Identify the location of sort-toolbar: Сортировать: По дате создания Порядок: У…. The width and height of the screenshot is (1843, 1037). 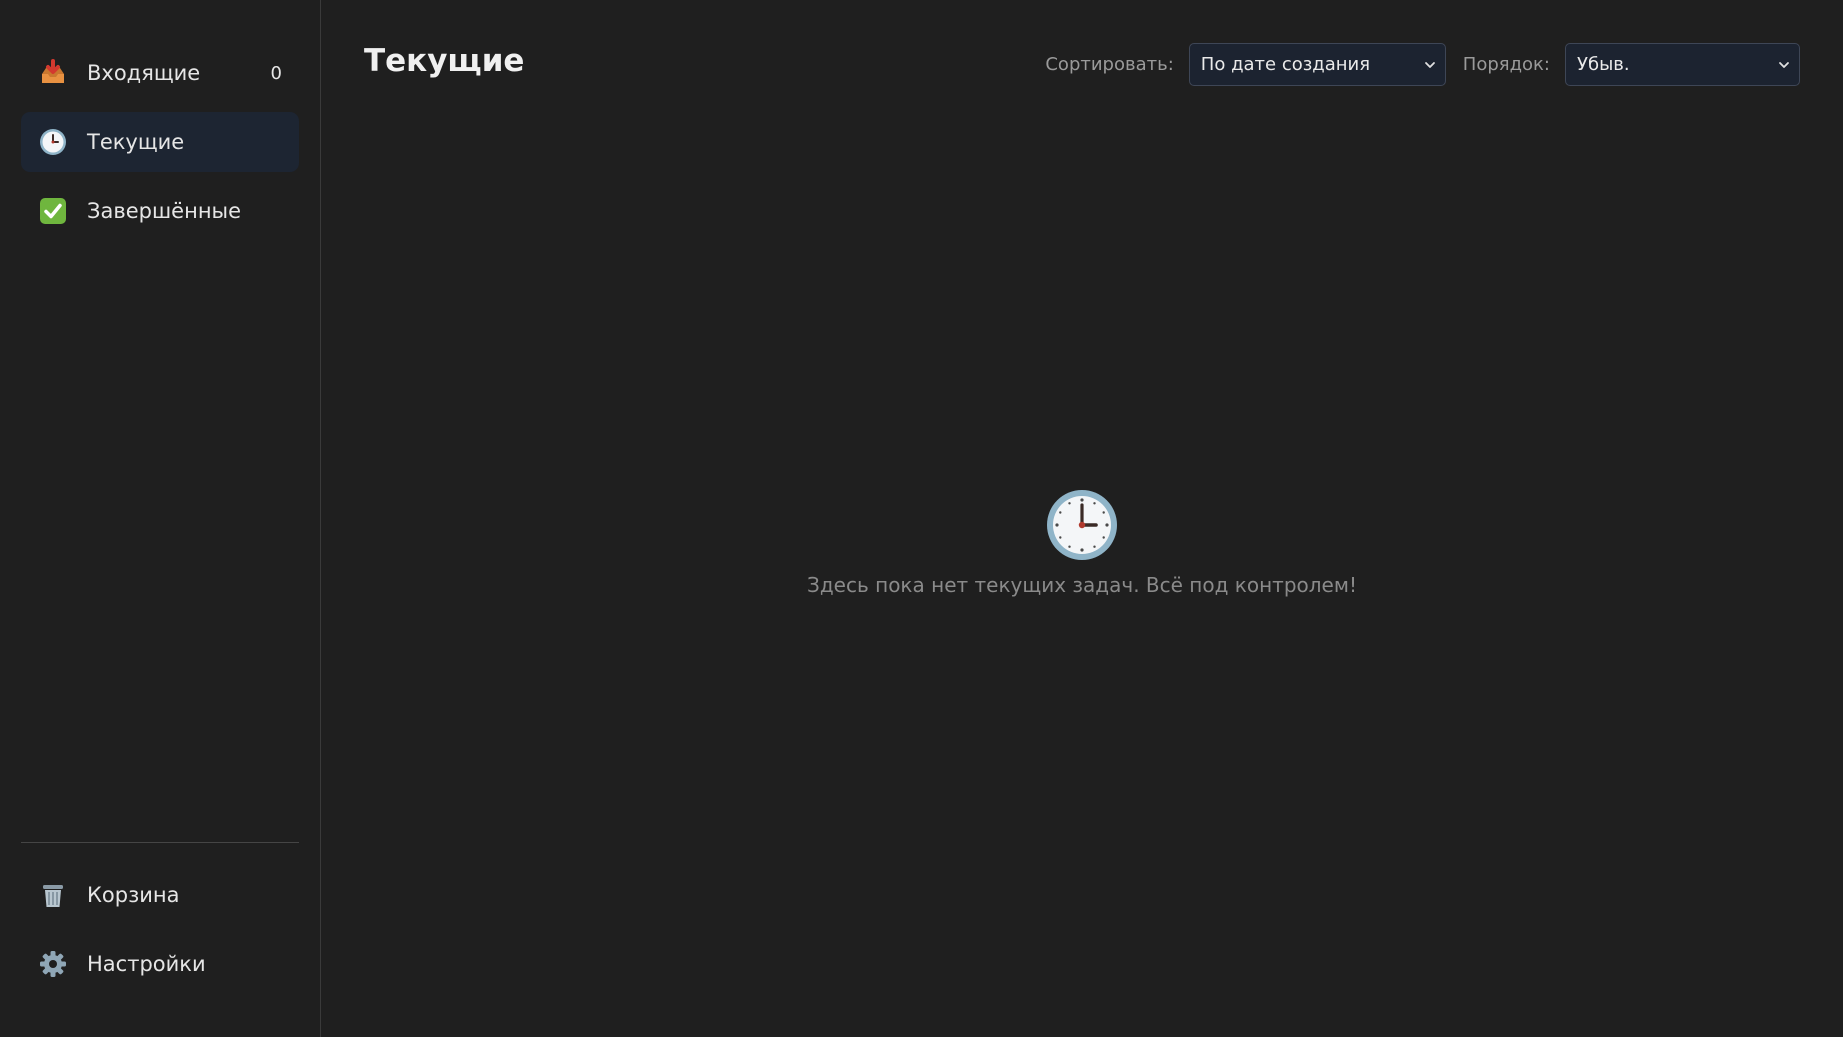
(1422, 64).